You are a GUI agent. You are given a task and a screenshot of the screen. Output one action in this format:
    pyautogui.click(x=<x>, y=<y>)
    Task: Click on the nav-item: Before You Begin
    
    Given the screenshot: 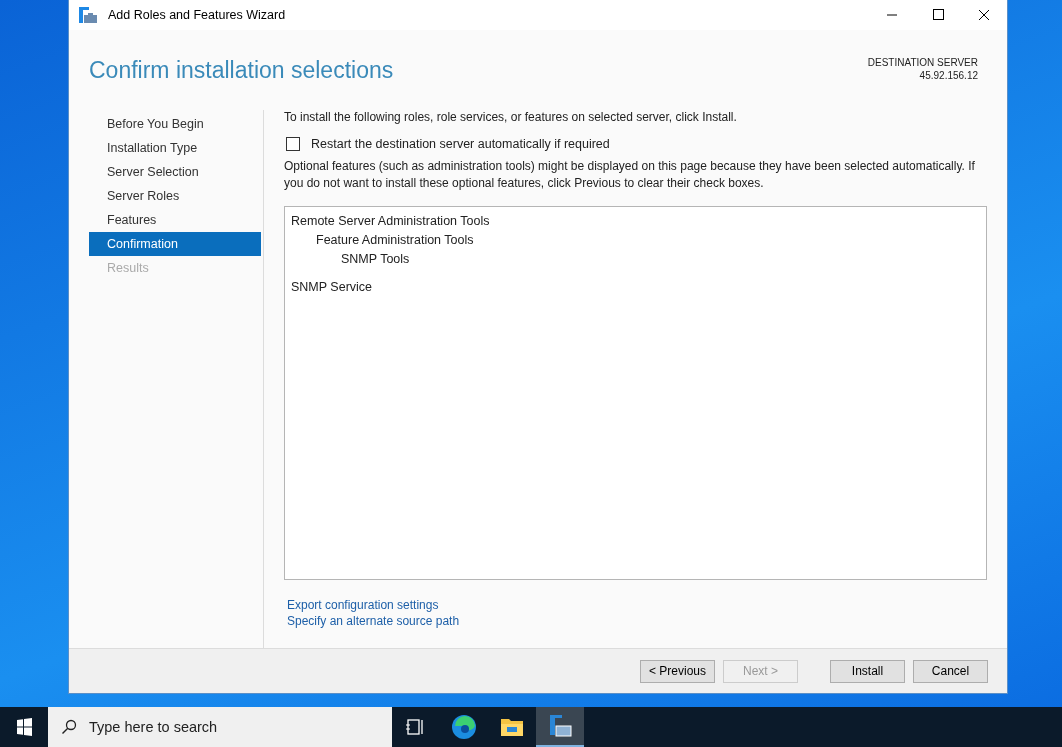 What is the action you would take?
    pyautogui.click(x=175, y=124)
    